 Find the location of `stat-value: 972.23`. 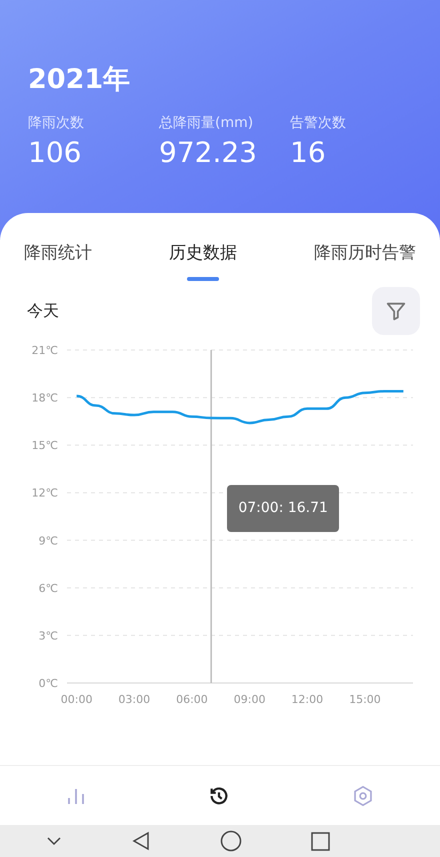

stat-value: 972.23 is located at coordinates (208, 153).